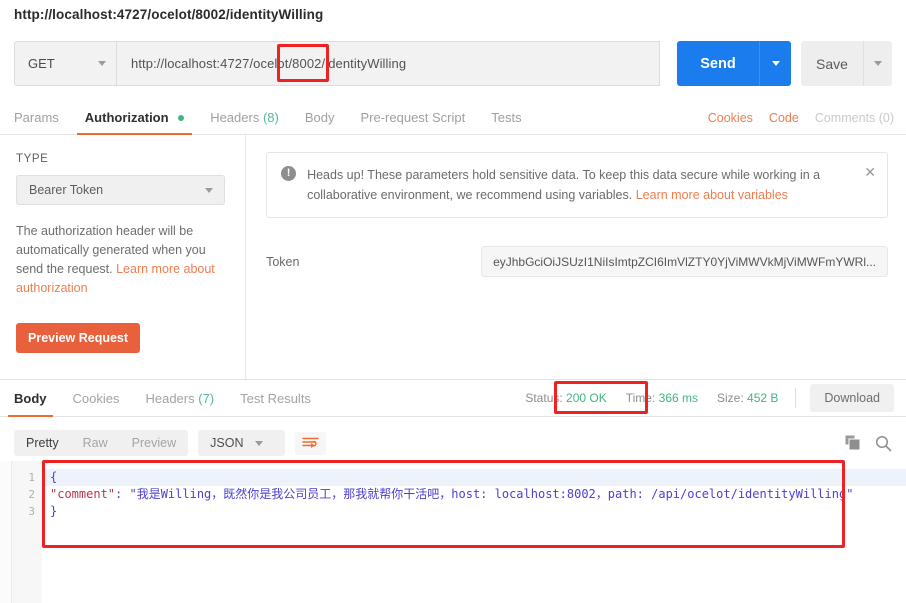 The image size is (906, 603). I want to click on cookies-link: Cookies, so click(730, 122).